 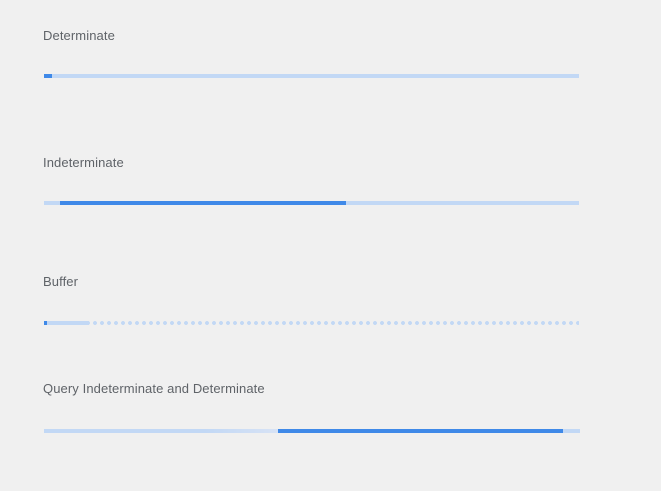 I want to click on buffer-label: Buffer, so click(x=61, y=281).